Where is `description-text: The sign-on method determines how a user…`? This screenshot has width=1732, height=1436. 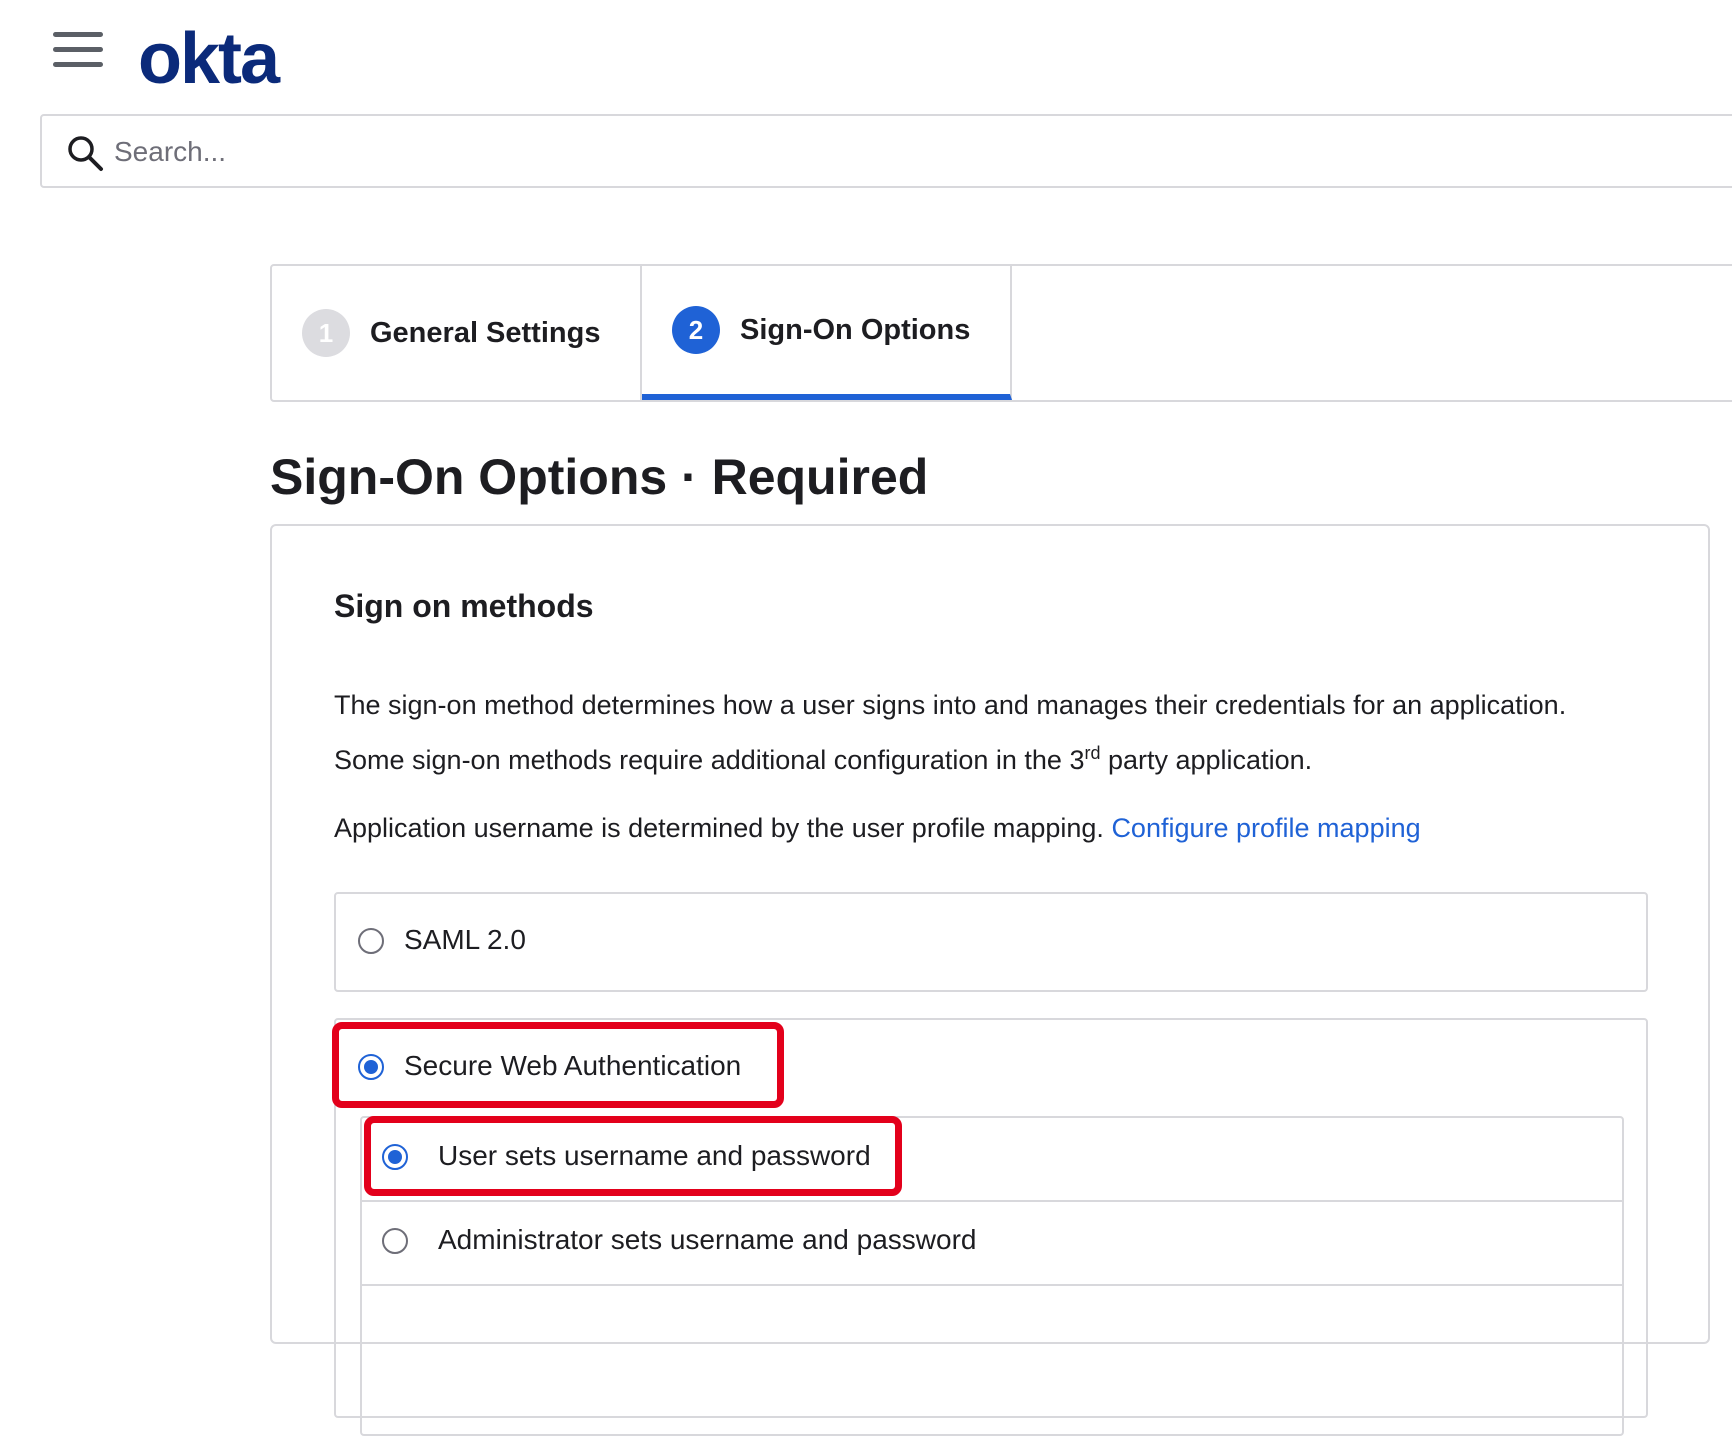
description-text: The sign-on method determines how a user… is located at coordinates (950, 732).